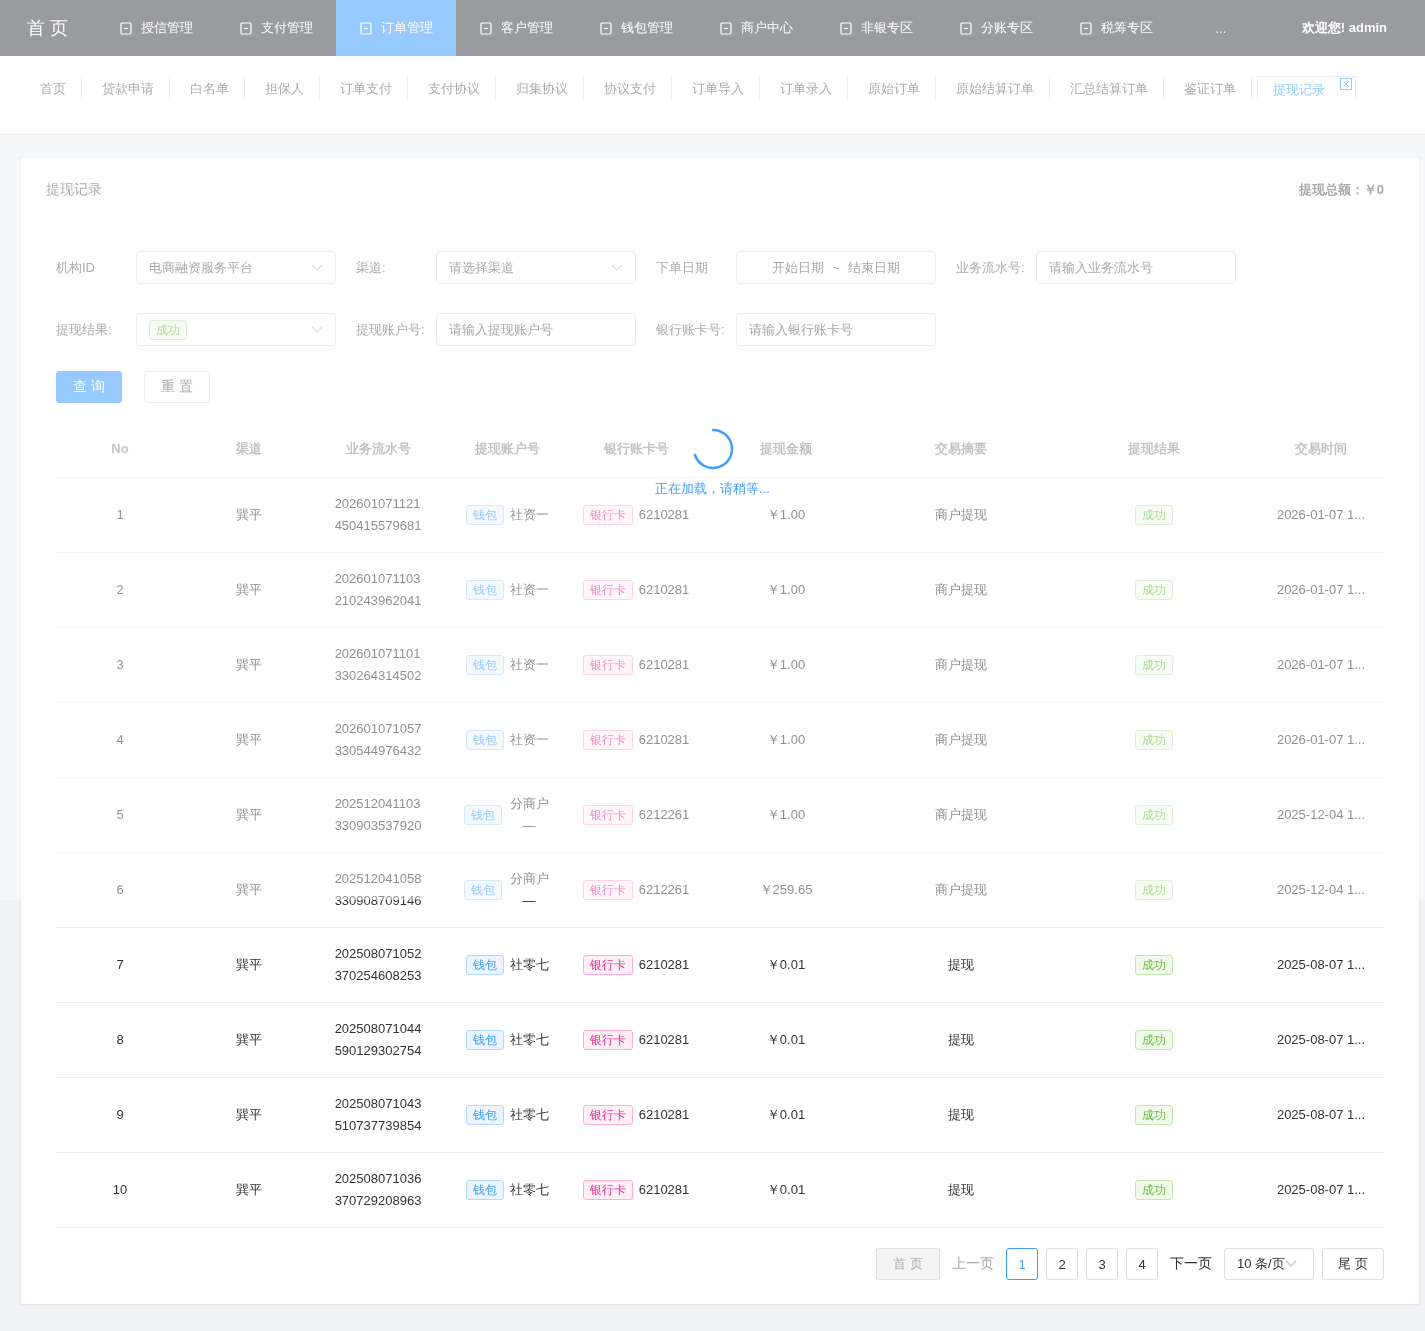 Image resolution: width=1425 pixels, height=1331 pixels. What do you see at coordinates (1142, 1264) in the screenshot?
I see `page-number-button: 4` at bounding box center [1142, 1264].